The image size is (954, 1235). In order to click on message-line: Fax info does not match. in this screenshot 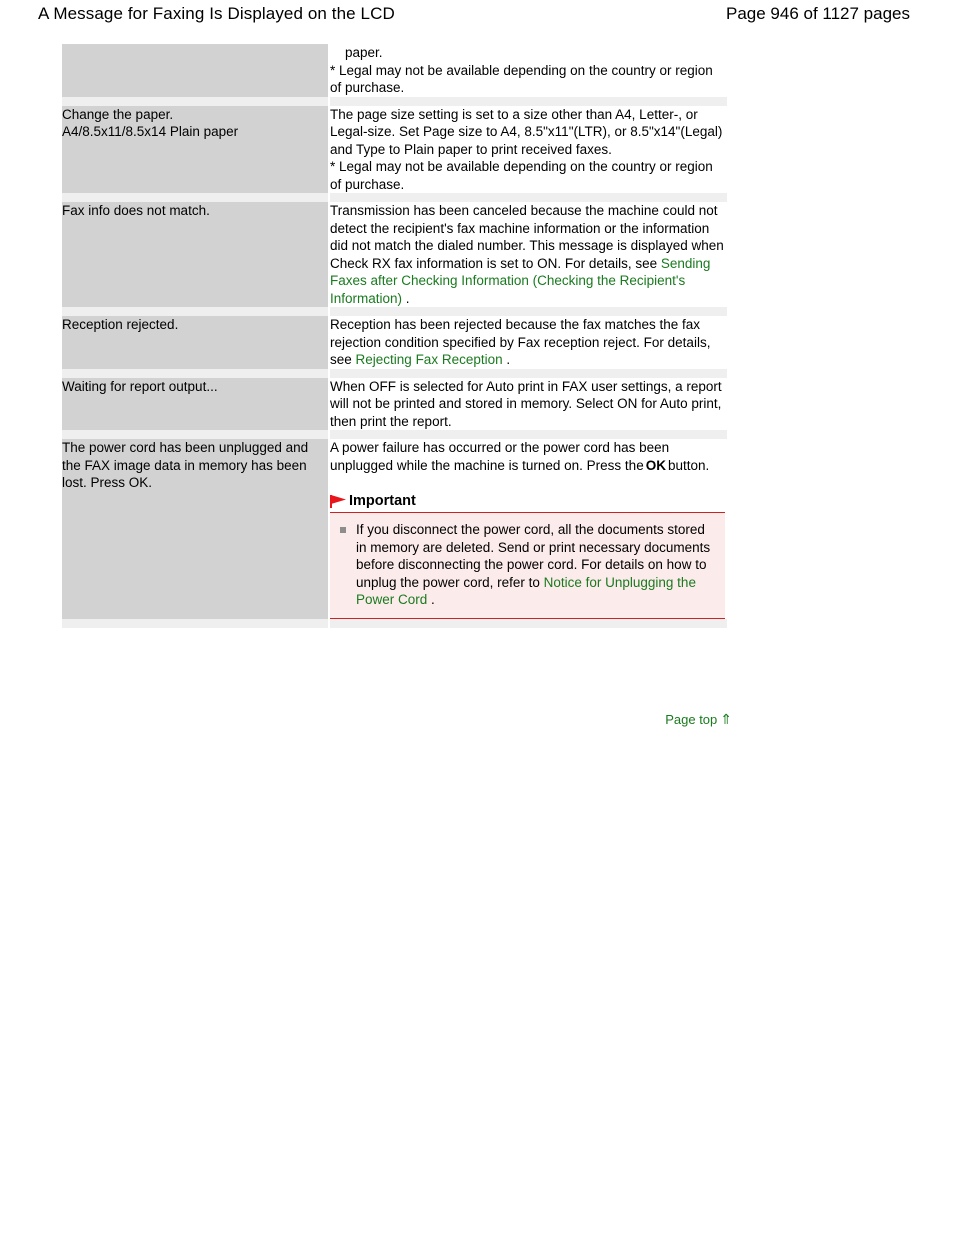, I will do `click(136, 210)`.